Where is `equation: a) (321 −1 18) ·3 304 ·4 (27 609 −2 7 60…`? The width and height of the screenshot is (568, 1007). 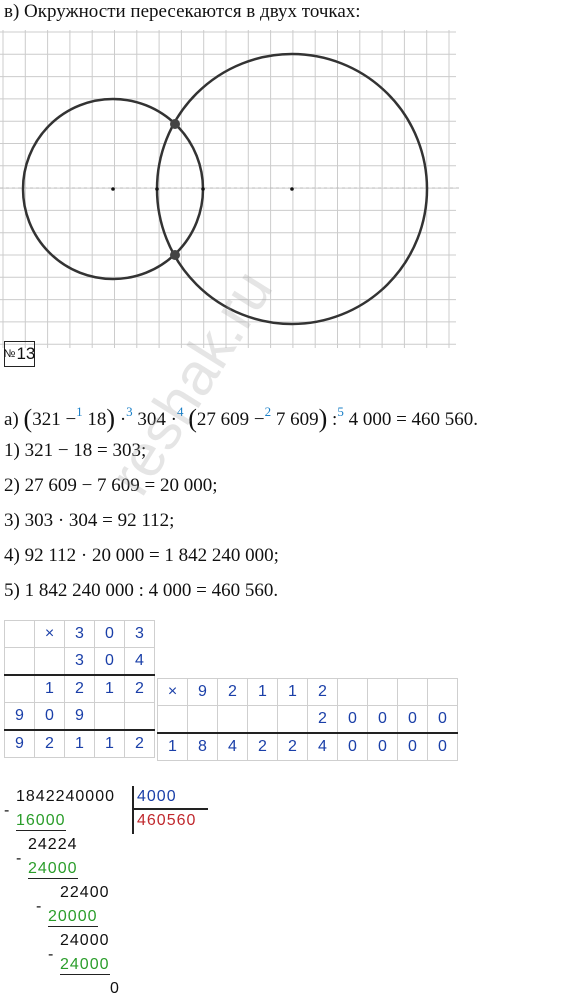
equation: a) (321 −1 18) ·3 304 ·4 (27 609 −2 7 60… is located at coordinates (241, 418).